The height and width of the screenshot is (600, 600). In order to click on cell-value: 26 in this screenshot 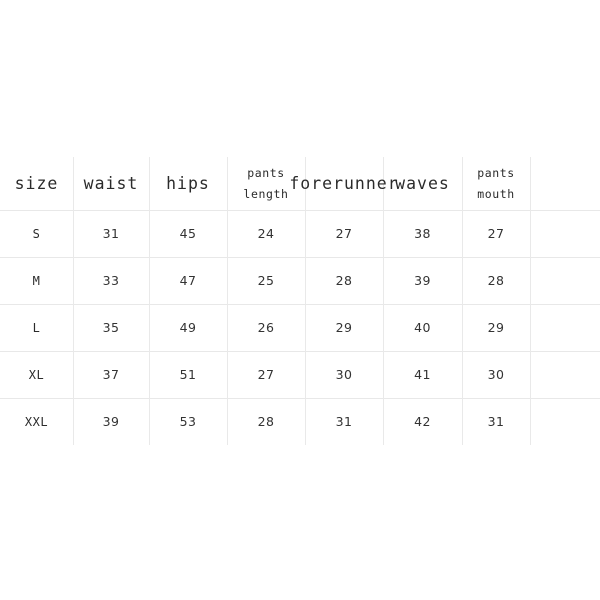, I will do `click(266, 327)`.